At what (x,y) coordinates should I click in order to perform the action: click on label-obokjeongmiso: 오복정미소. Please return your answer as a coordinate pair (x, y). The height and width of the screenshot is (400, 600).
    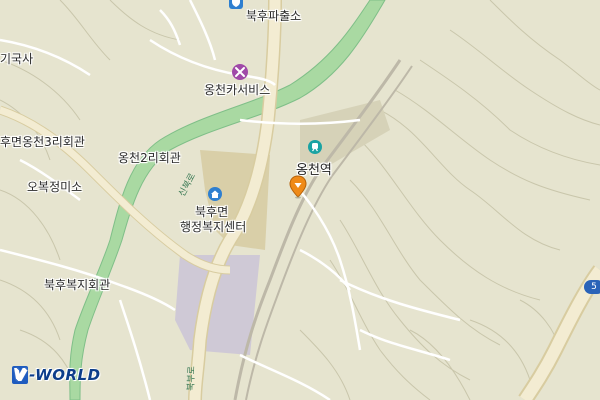
    Looking at the image, I should click on (54, 186).